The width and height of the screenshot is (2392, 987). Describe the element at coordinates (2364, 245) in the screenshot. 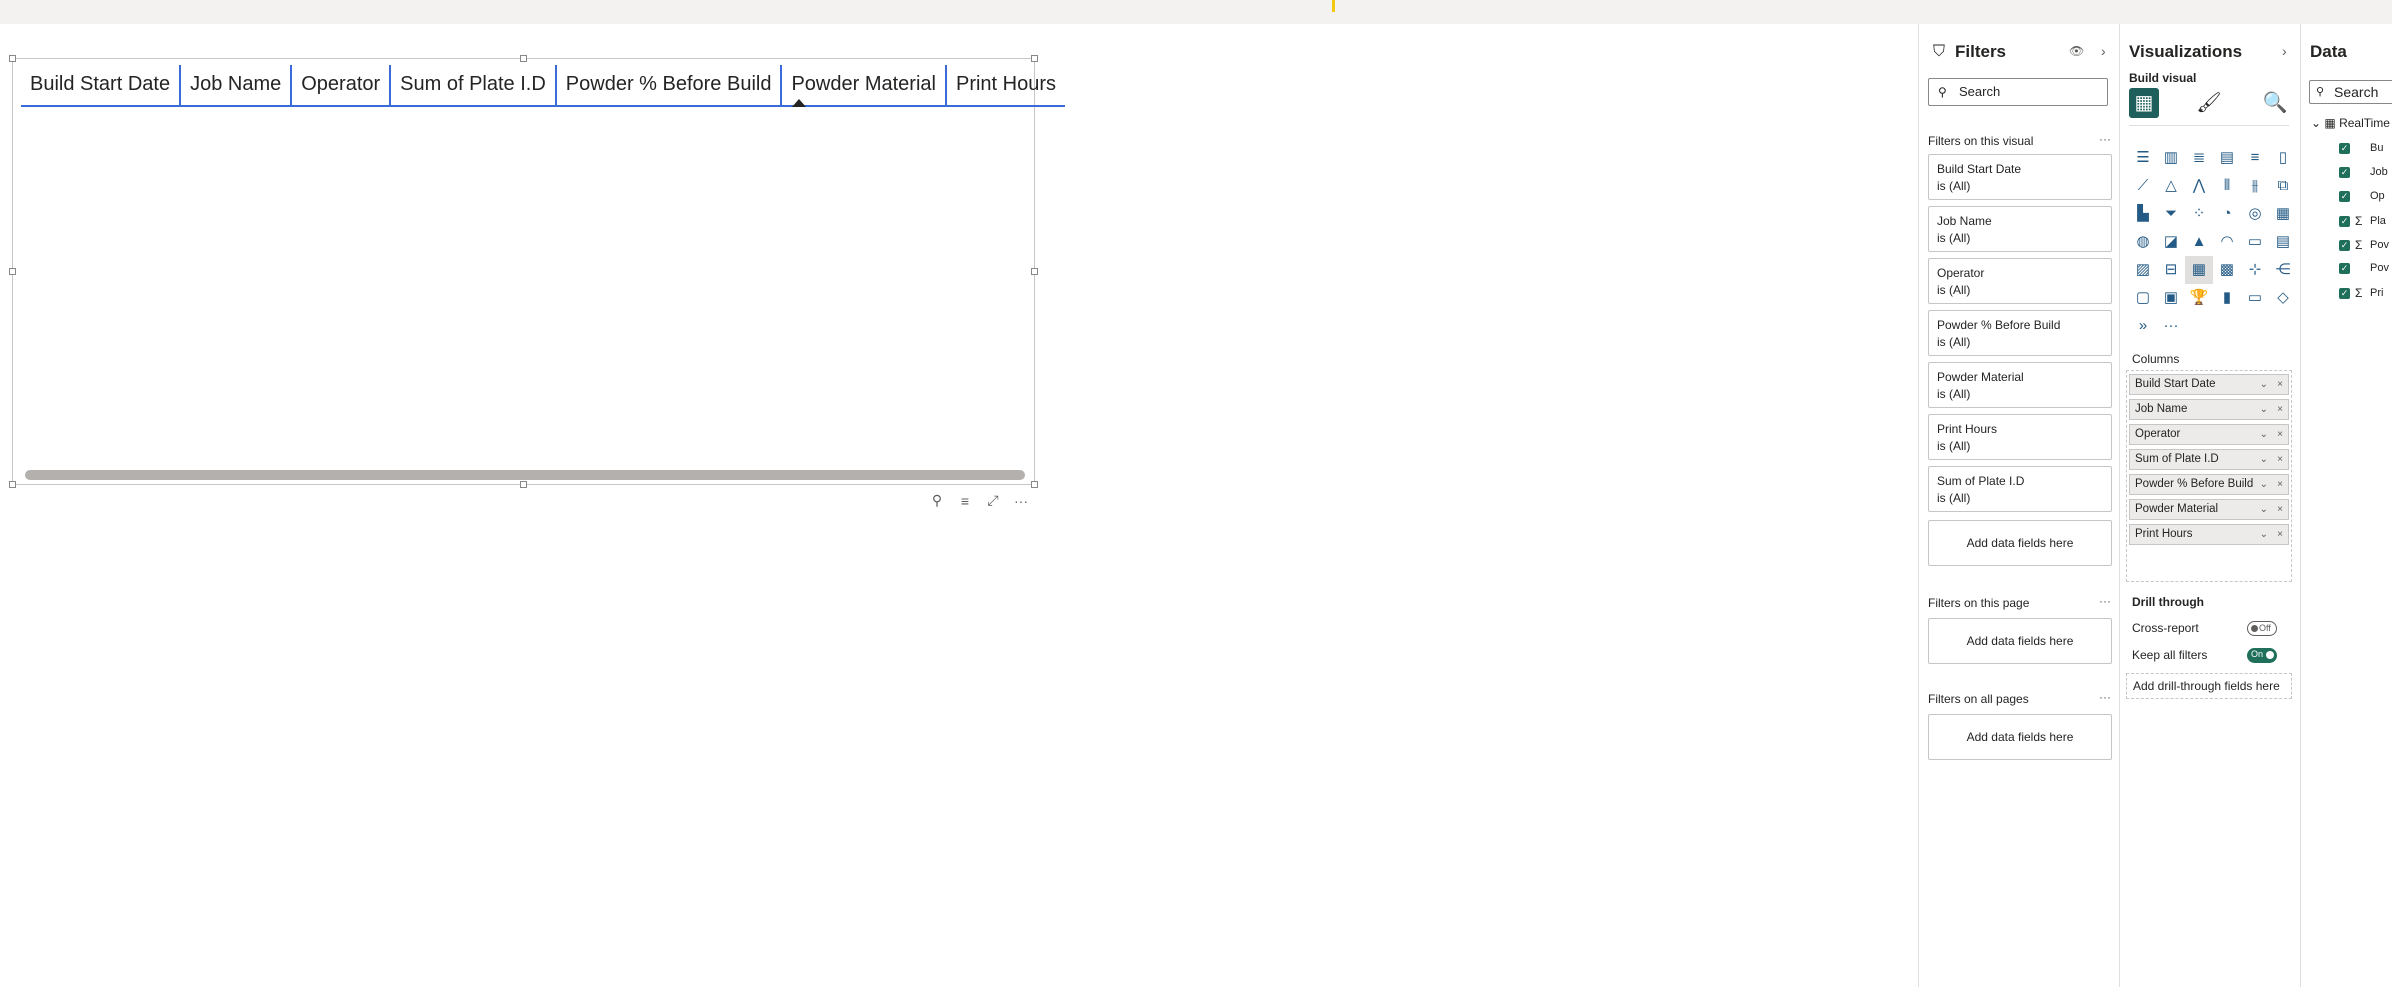

I see `data-field: ✓ Σ Pov` at that location.